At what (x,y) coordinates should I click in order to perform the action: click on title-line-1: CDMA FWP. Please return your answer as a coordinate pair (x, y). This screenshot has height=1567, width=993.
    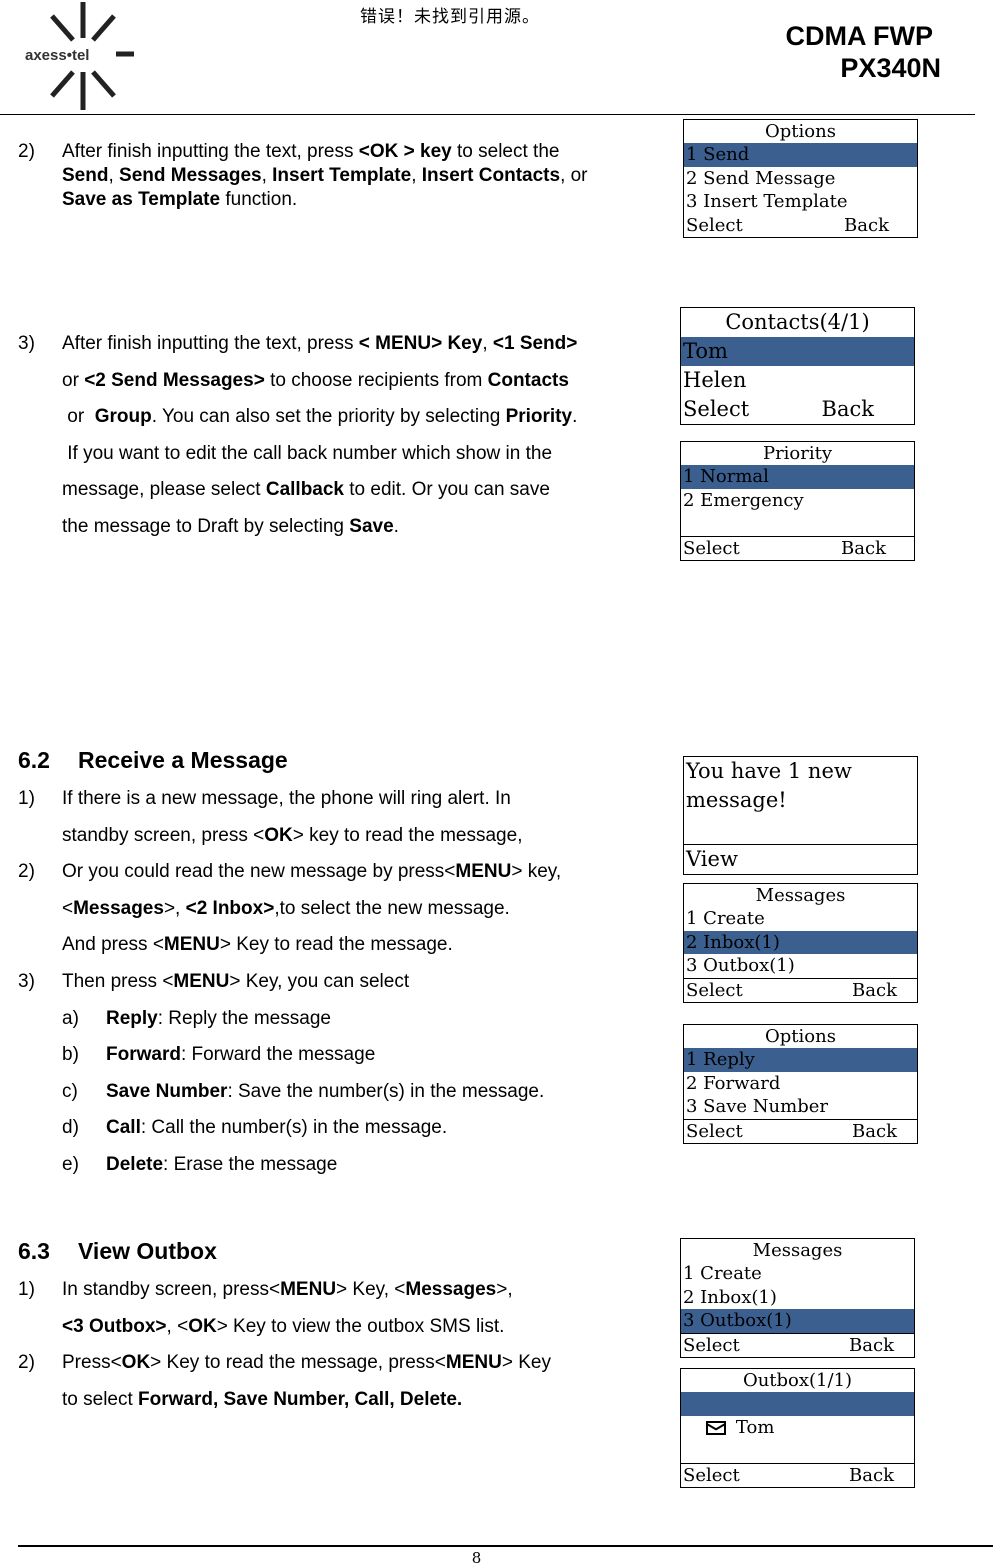
    Looking at the image, I should click on (859, 36).